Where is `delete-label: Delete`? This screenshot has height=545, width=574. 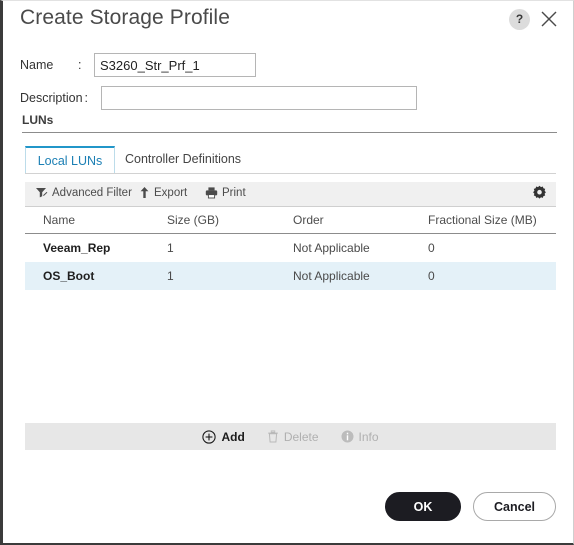
delete-label: Delete is located at coordinates (301, 436).